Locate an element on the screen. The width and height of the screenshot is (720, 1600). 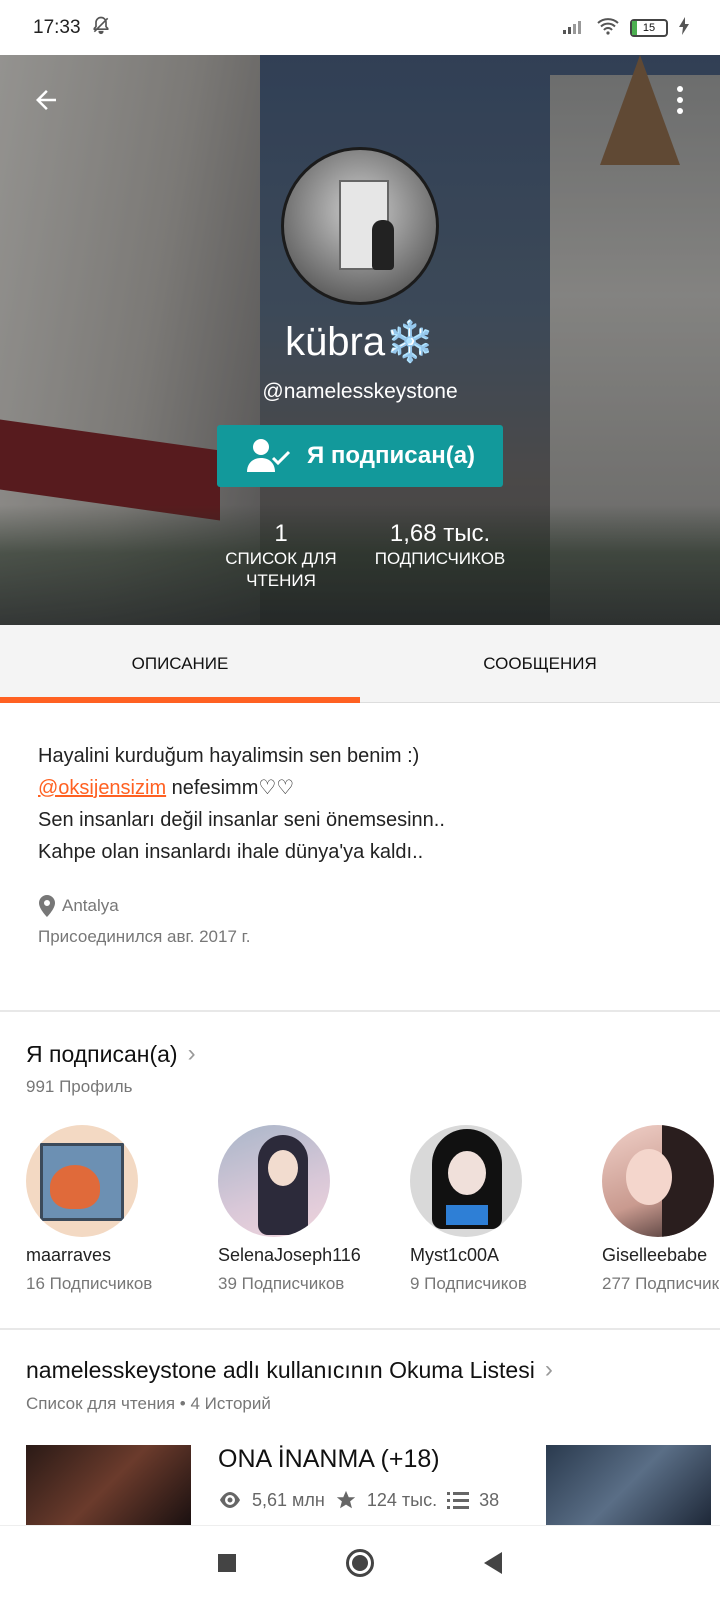
mention-link: @oksijensizim is located at coordinates (102, 788).